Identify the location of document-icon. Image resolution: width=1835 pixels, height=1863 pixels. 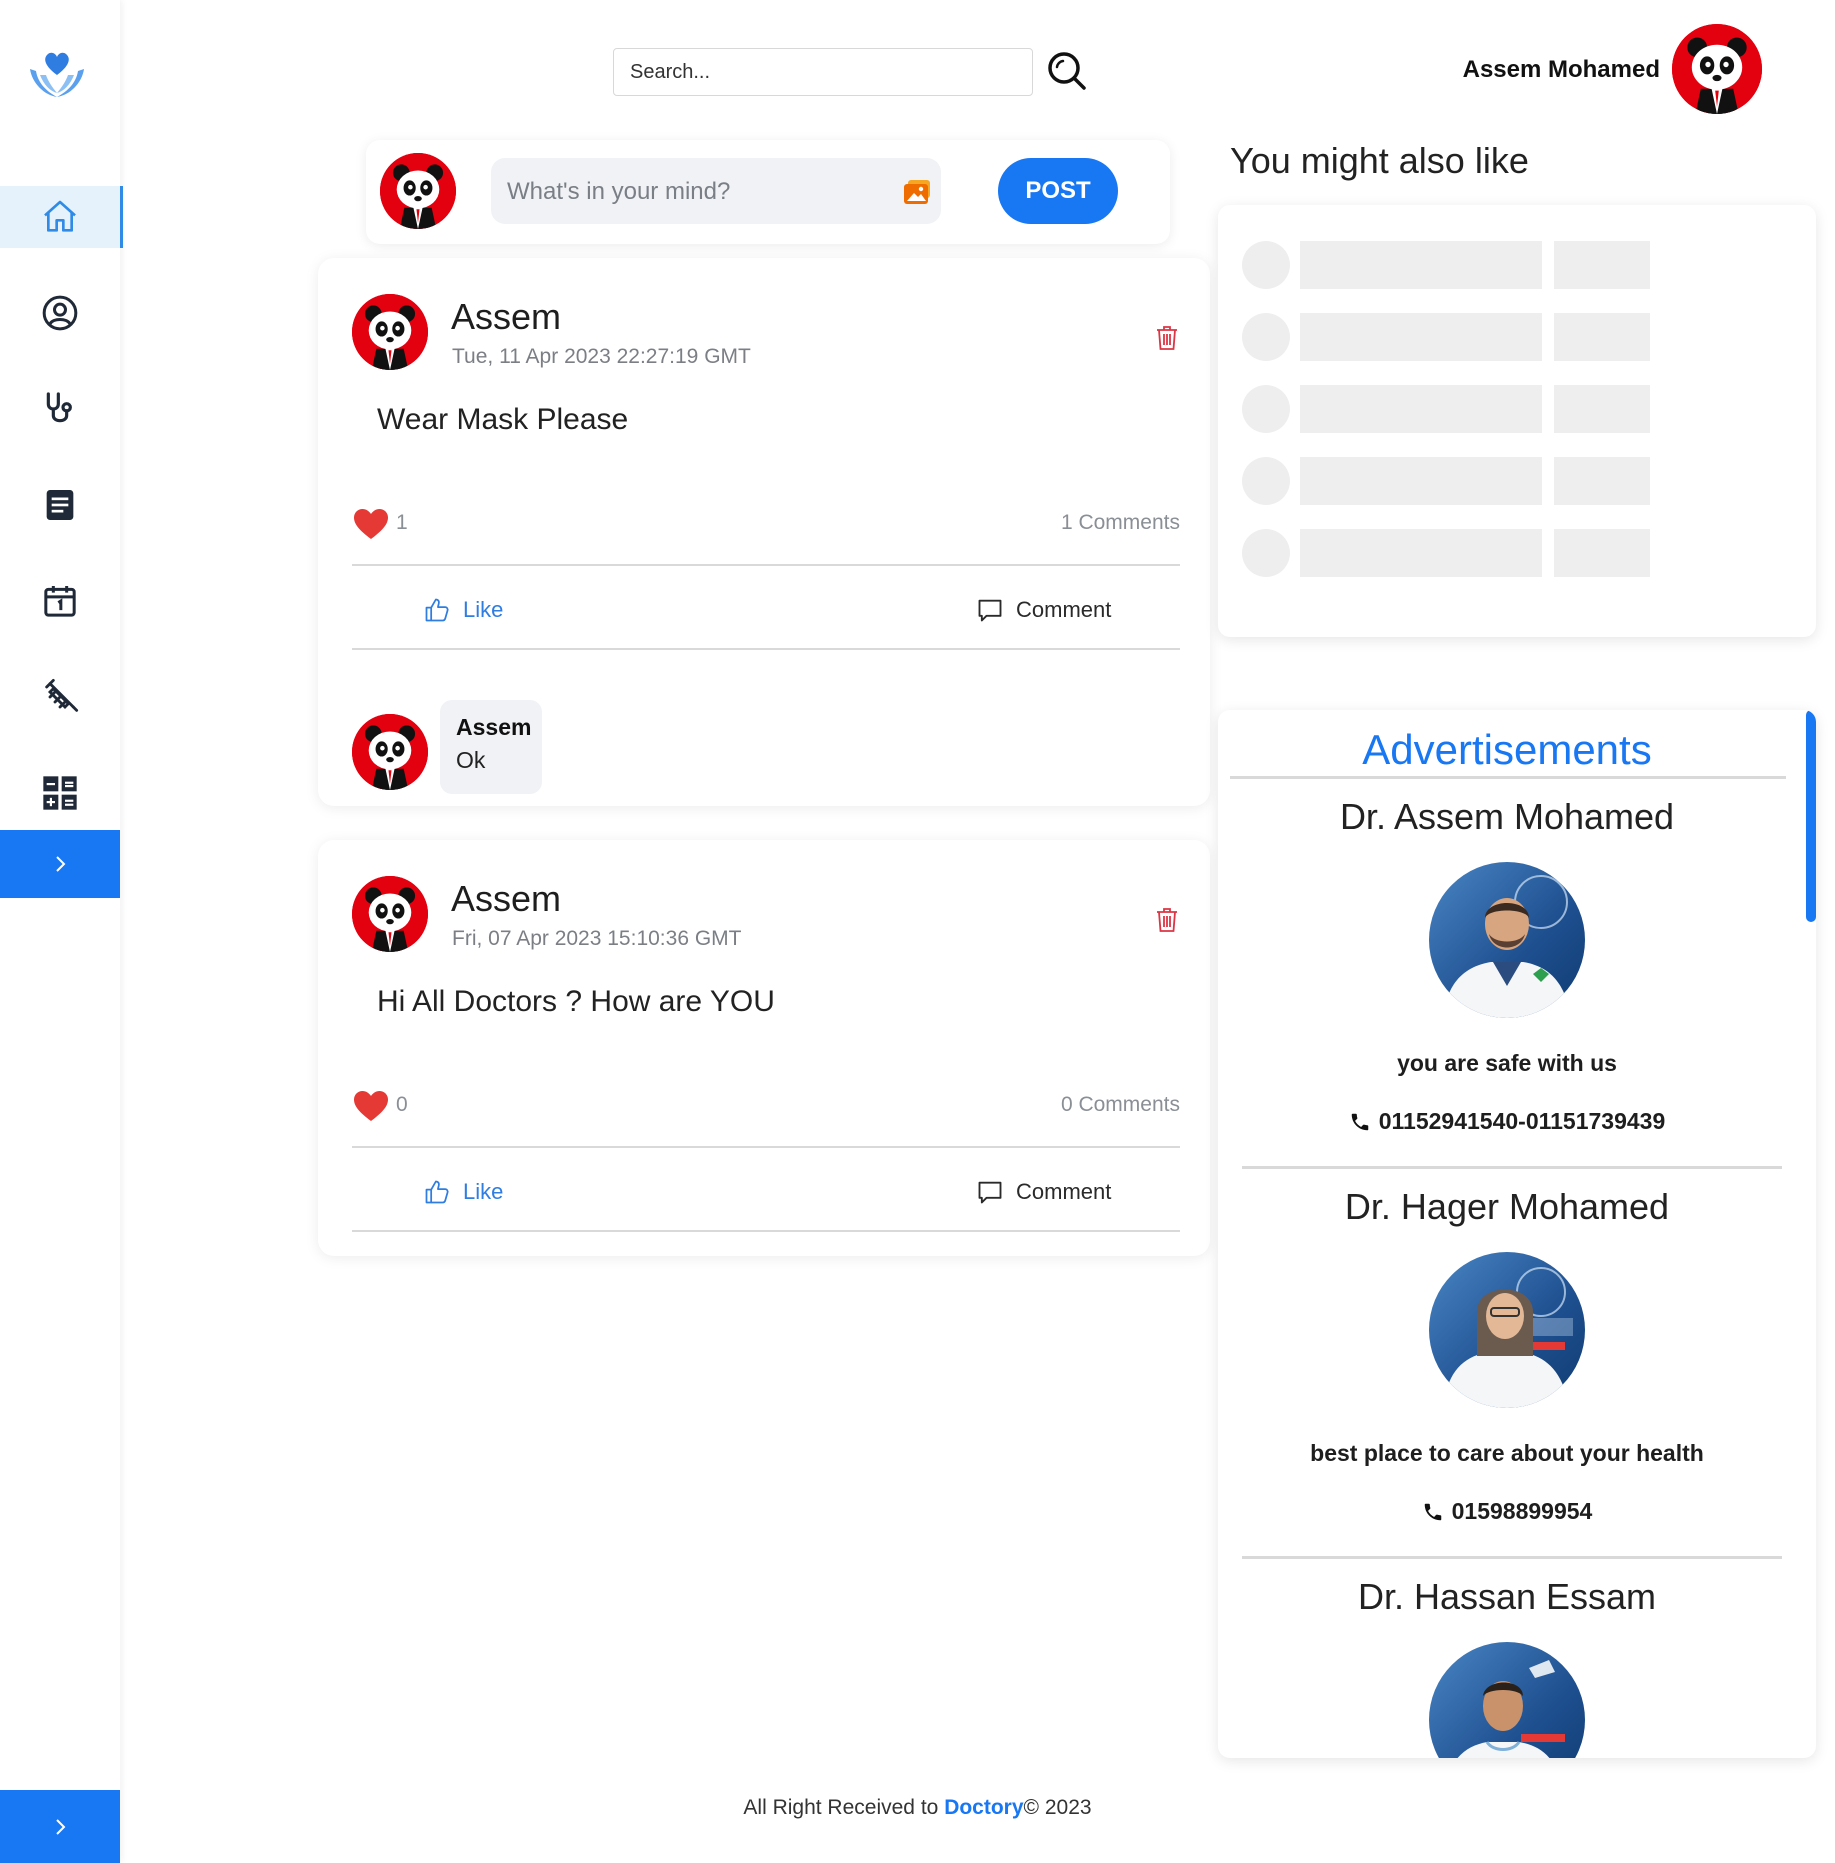
(60, 505).